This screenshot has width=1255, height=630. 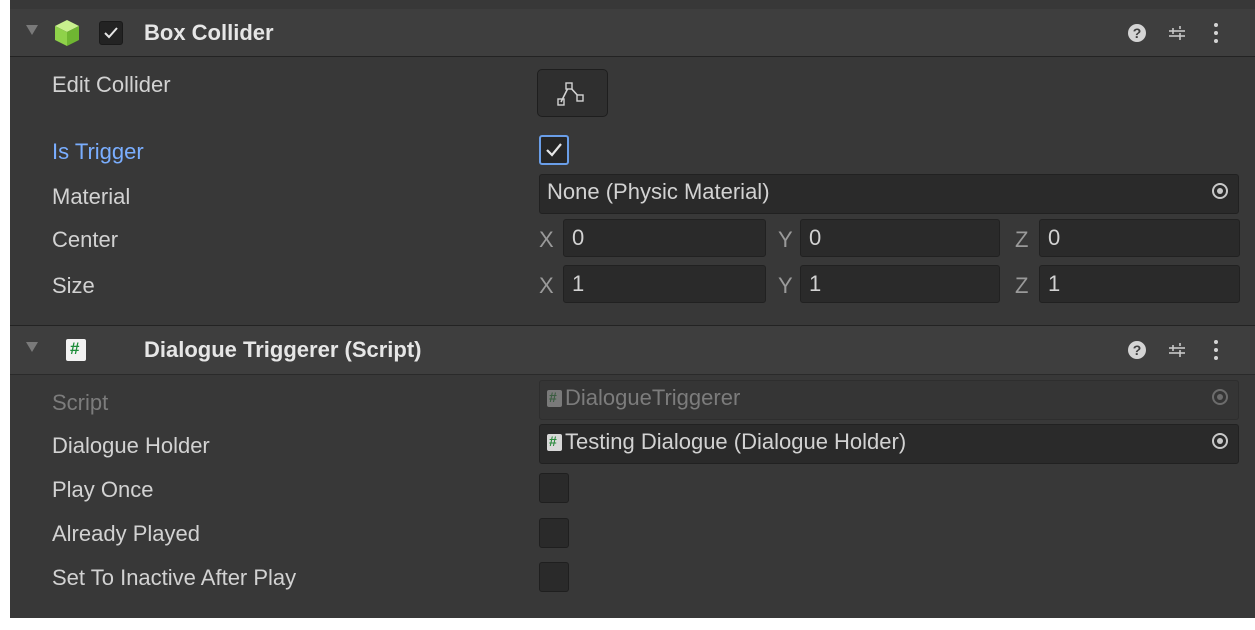 What do you see at coordinates (554, 533) in the screenshot?
I see `already-played-checkbox` at bounding box center [554, 533].